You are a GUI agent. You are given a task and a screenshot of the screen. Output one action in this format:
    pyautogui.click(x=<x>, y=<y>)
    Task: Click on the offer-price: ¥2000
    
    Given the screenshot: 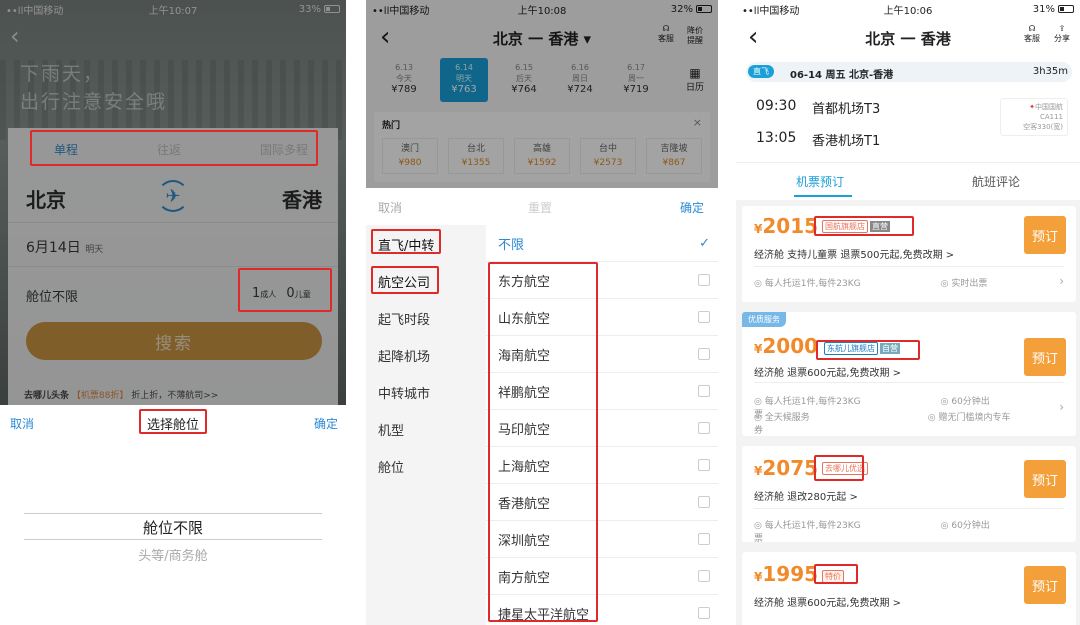 What is the action you would take?
    pyautogui.click(x=786, y=346)
    